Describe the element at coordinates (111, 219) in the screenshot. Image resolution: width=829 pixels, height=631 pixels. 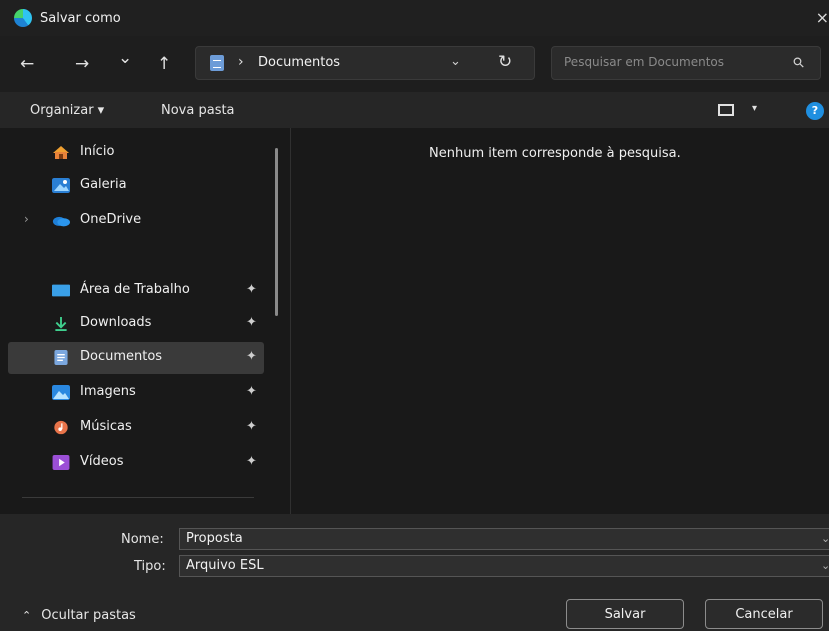
I see `sidebar-item-label: OneDrive` at that location.